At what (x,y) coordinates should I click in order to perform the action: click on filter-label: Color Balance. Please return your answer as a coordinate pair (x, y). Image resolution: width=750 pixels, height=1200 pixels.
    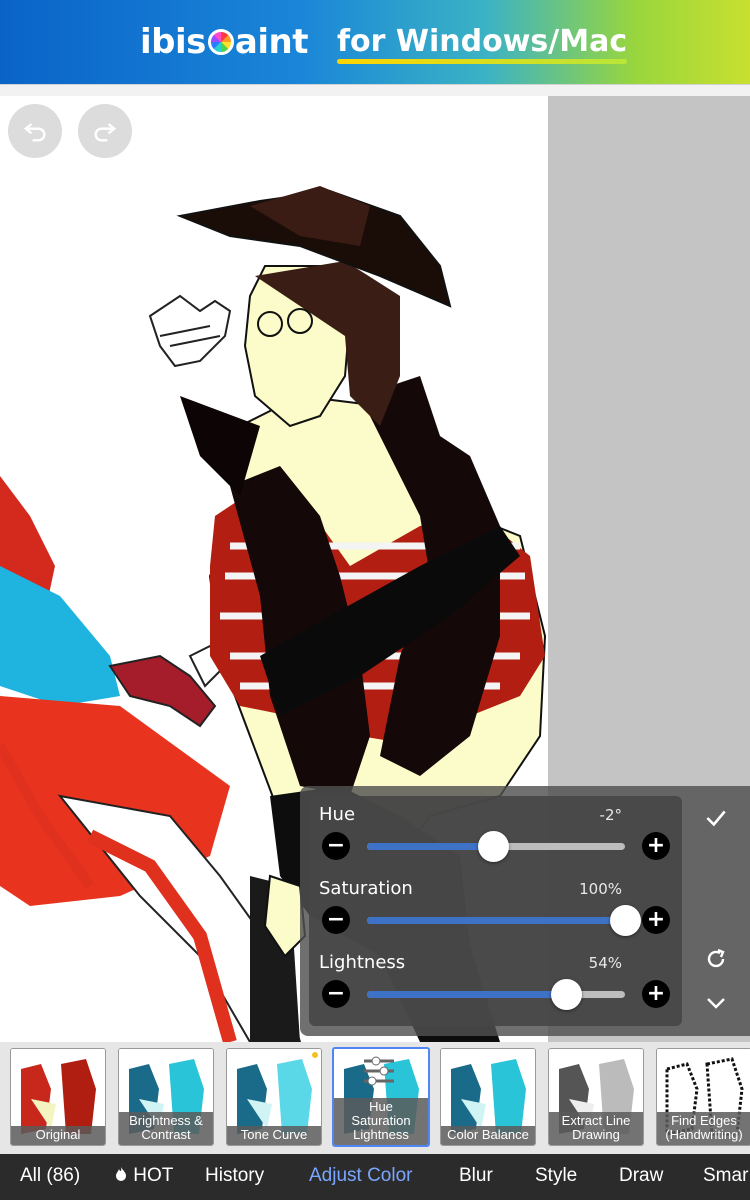
    Looking at the image, I should click on (488, 1135).